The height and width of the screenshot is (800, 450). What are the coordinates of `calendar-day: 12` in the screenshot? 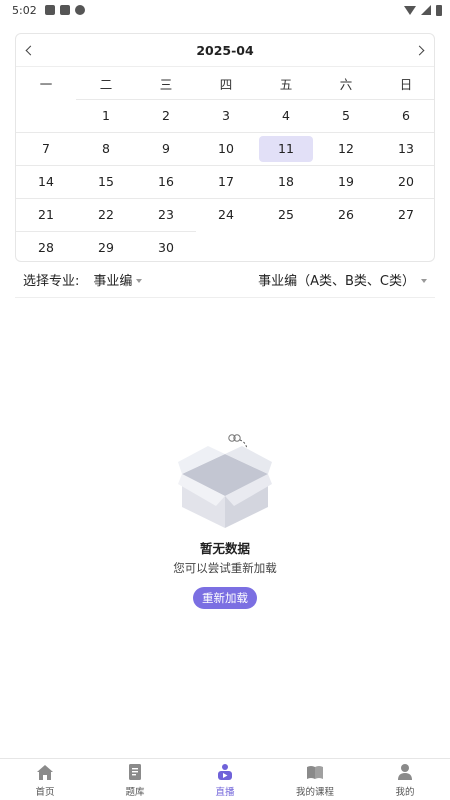 It's located at (346, 148).